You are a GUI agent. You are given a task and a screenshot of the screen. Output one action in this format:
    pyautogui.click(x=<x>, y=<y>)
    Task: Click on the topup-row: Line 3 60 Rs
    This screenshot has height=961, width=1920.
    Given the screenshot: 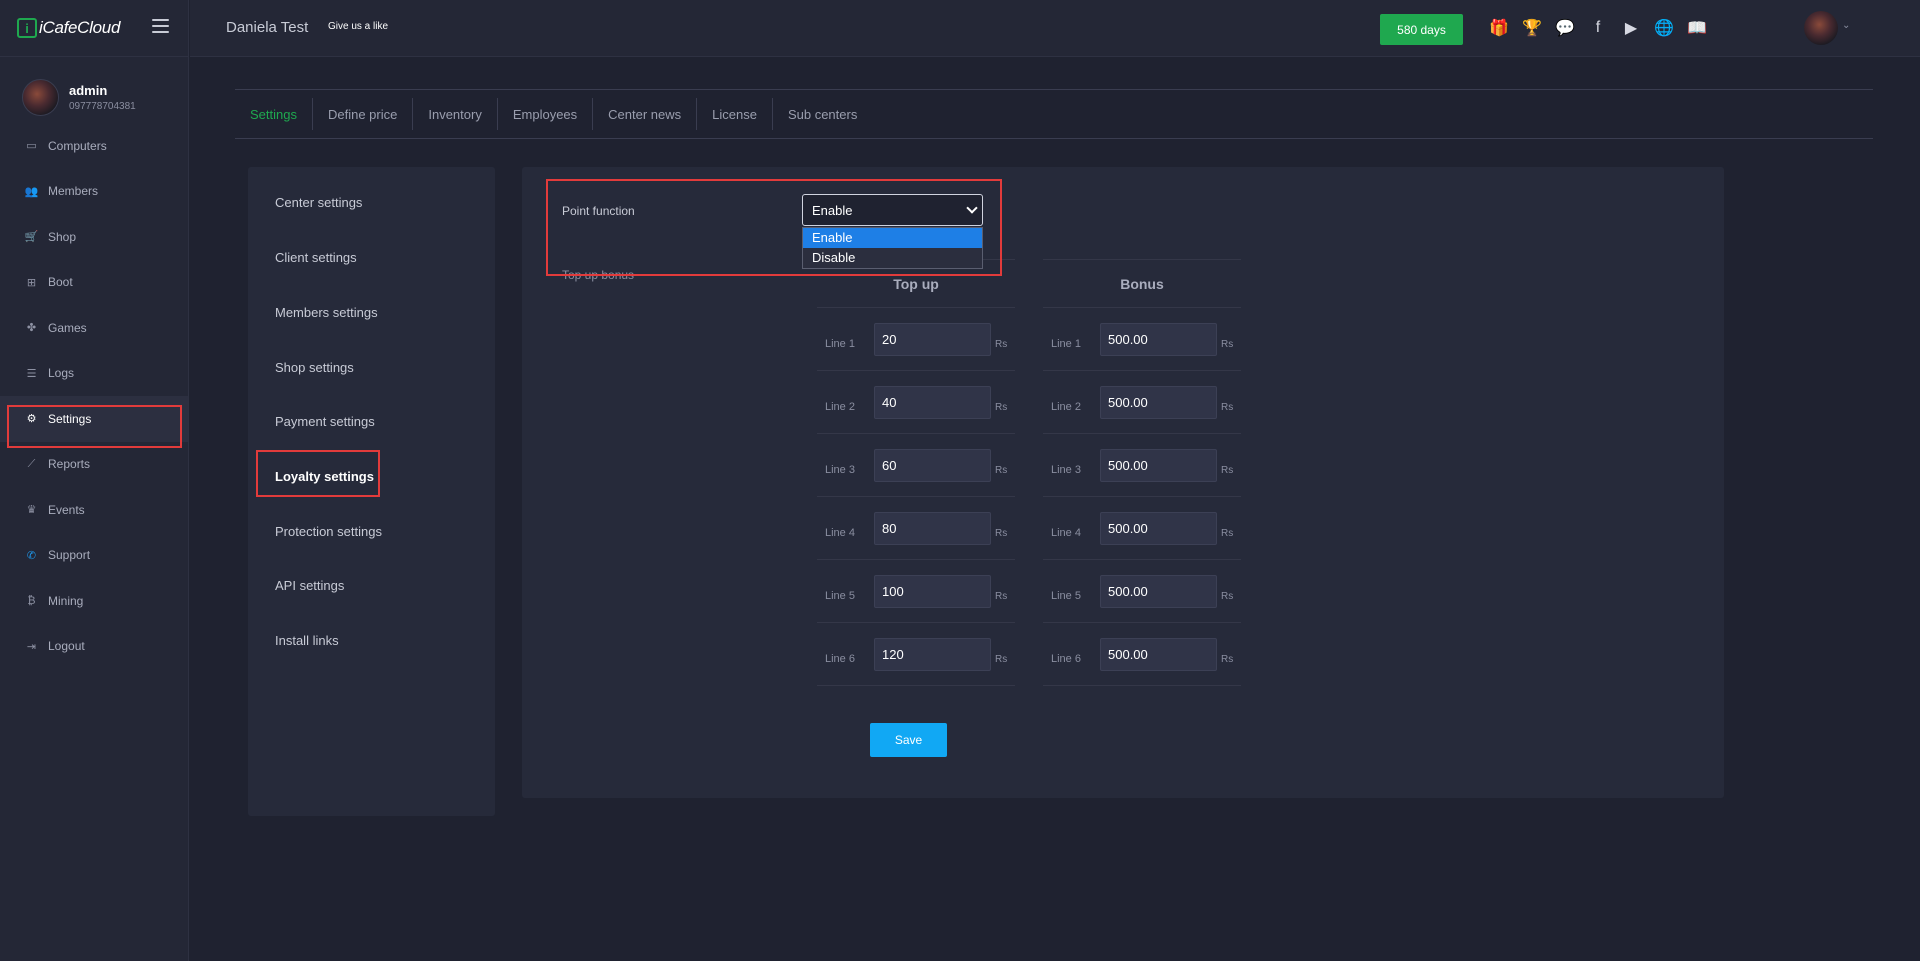 What is the action you would take?
    pyautogui.click(x=916, y=465)
    